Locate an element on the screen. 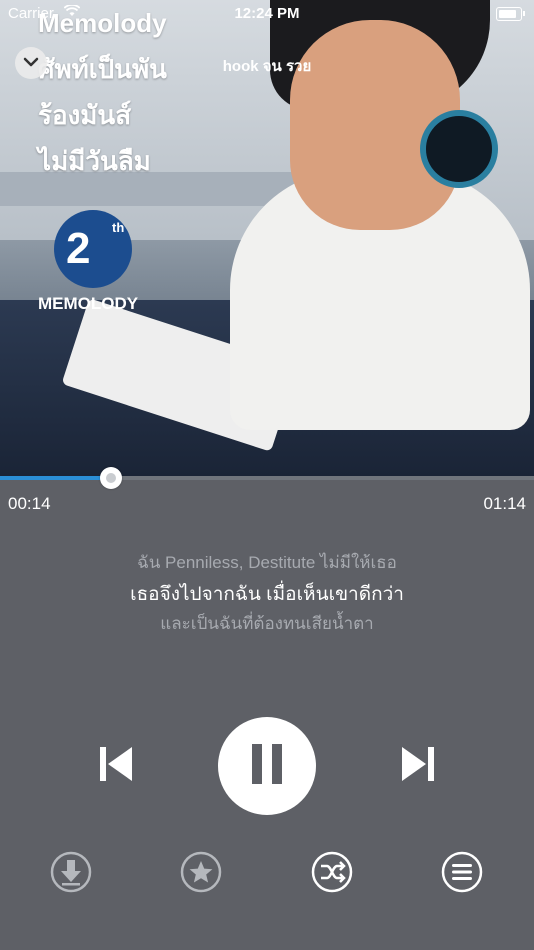 Image resolution: width=534 pixels, height=950 pixels. song-title: hook จน รวย is located at coordinates (267, 66).